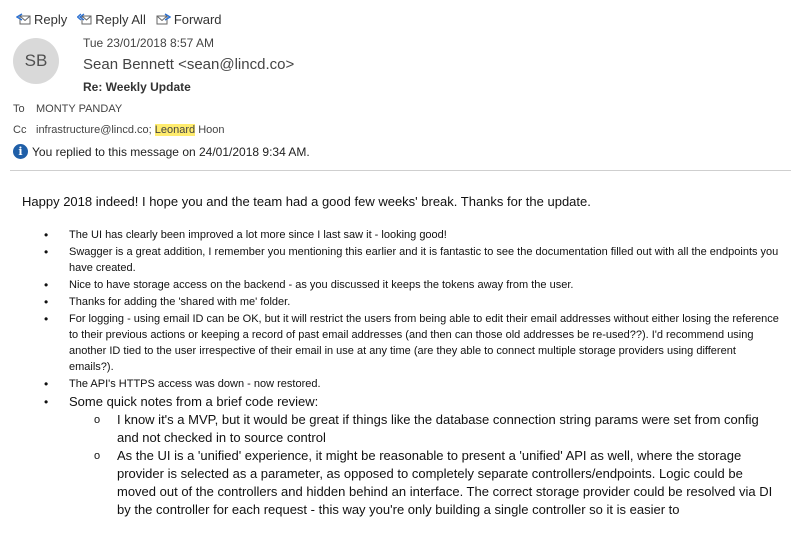 The height and width of the screenshot is (544, 791). What do you see at coordinates (188, 64) in the screenshot?
I see `sender-name: Sean Bennett <sean@lincd.co>` at bounding box center [188, 64].